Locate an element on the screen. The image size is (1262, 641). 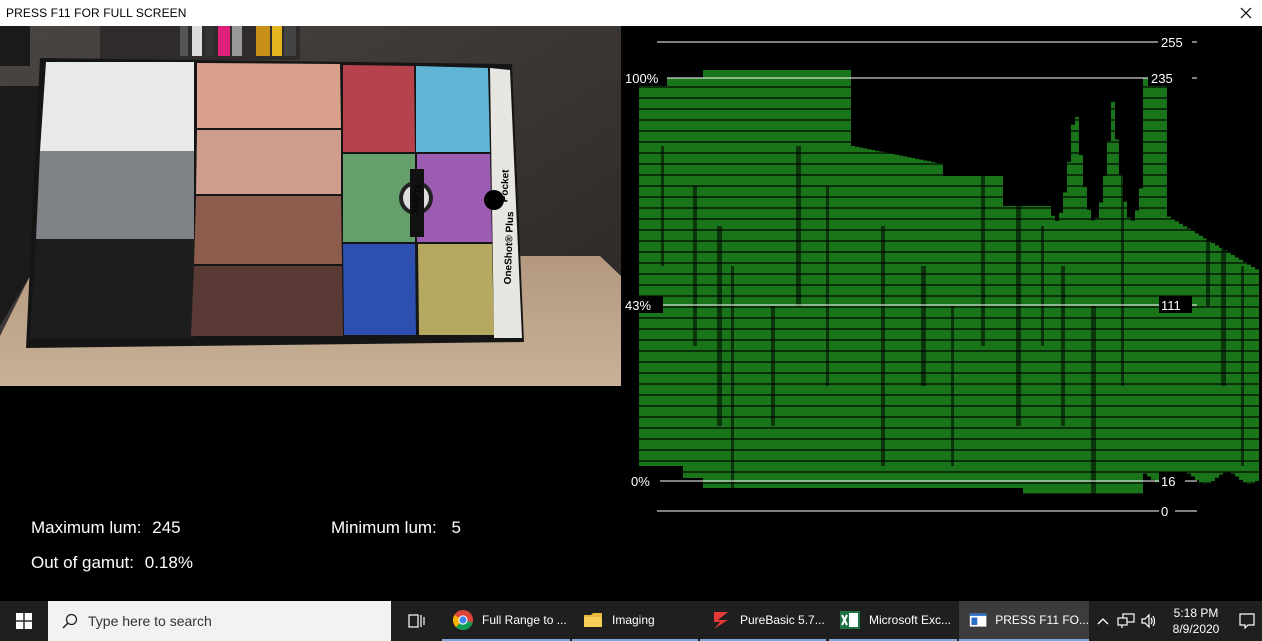
clock-date: 8/9/2020 is located at coordinates (1196, 629).